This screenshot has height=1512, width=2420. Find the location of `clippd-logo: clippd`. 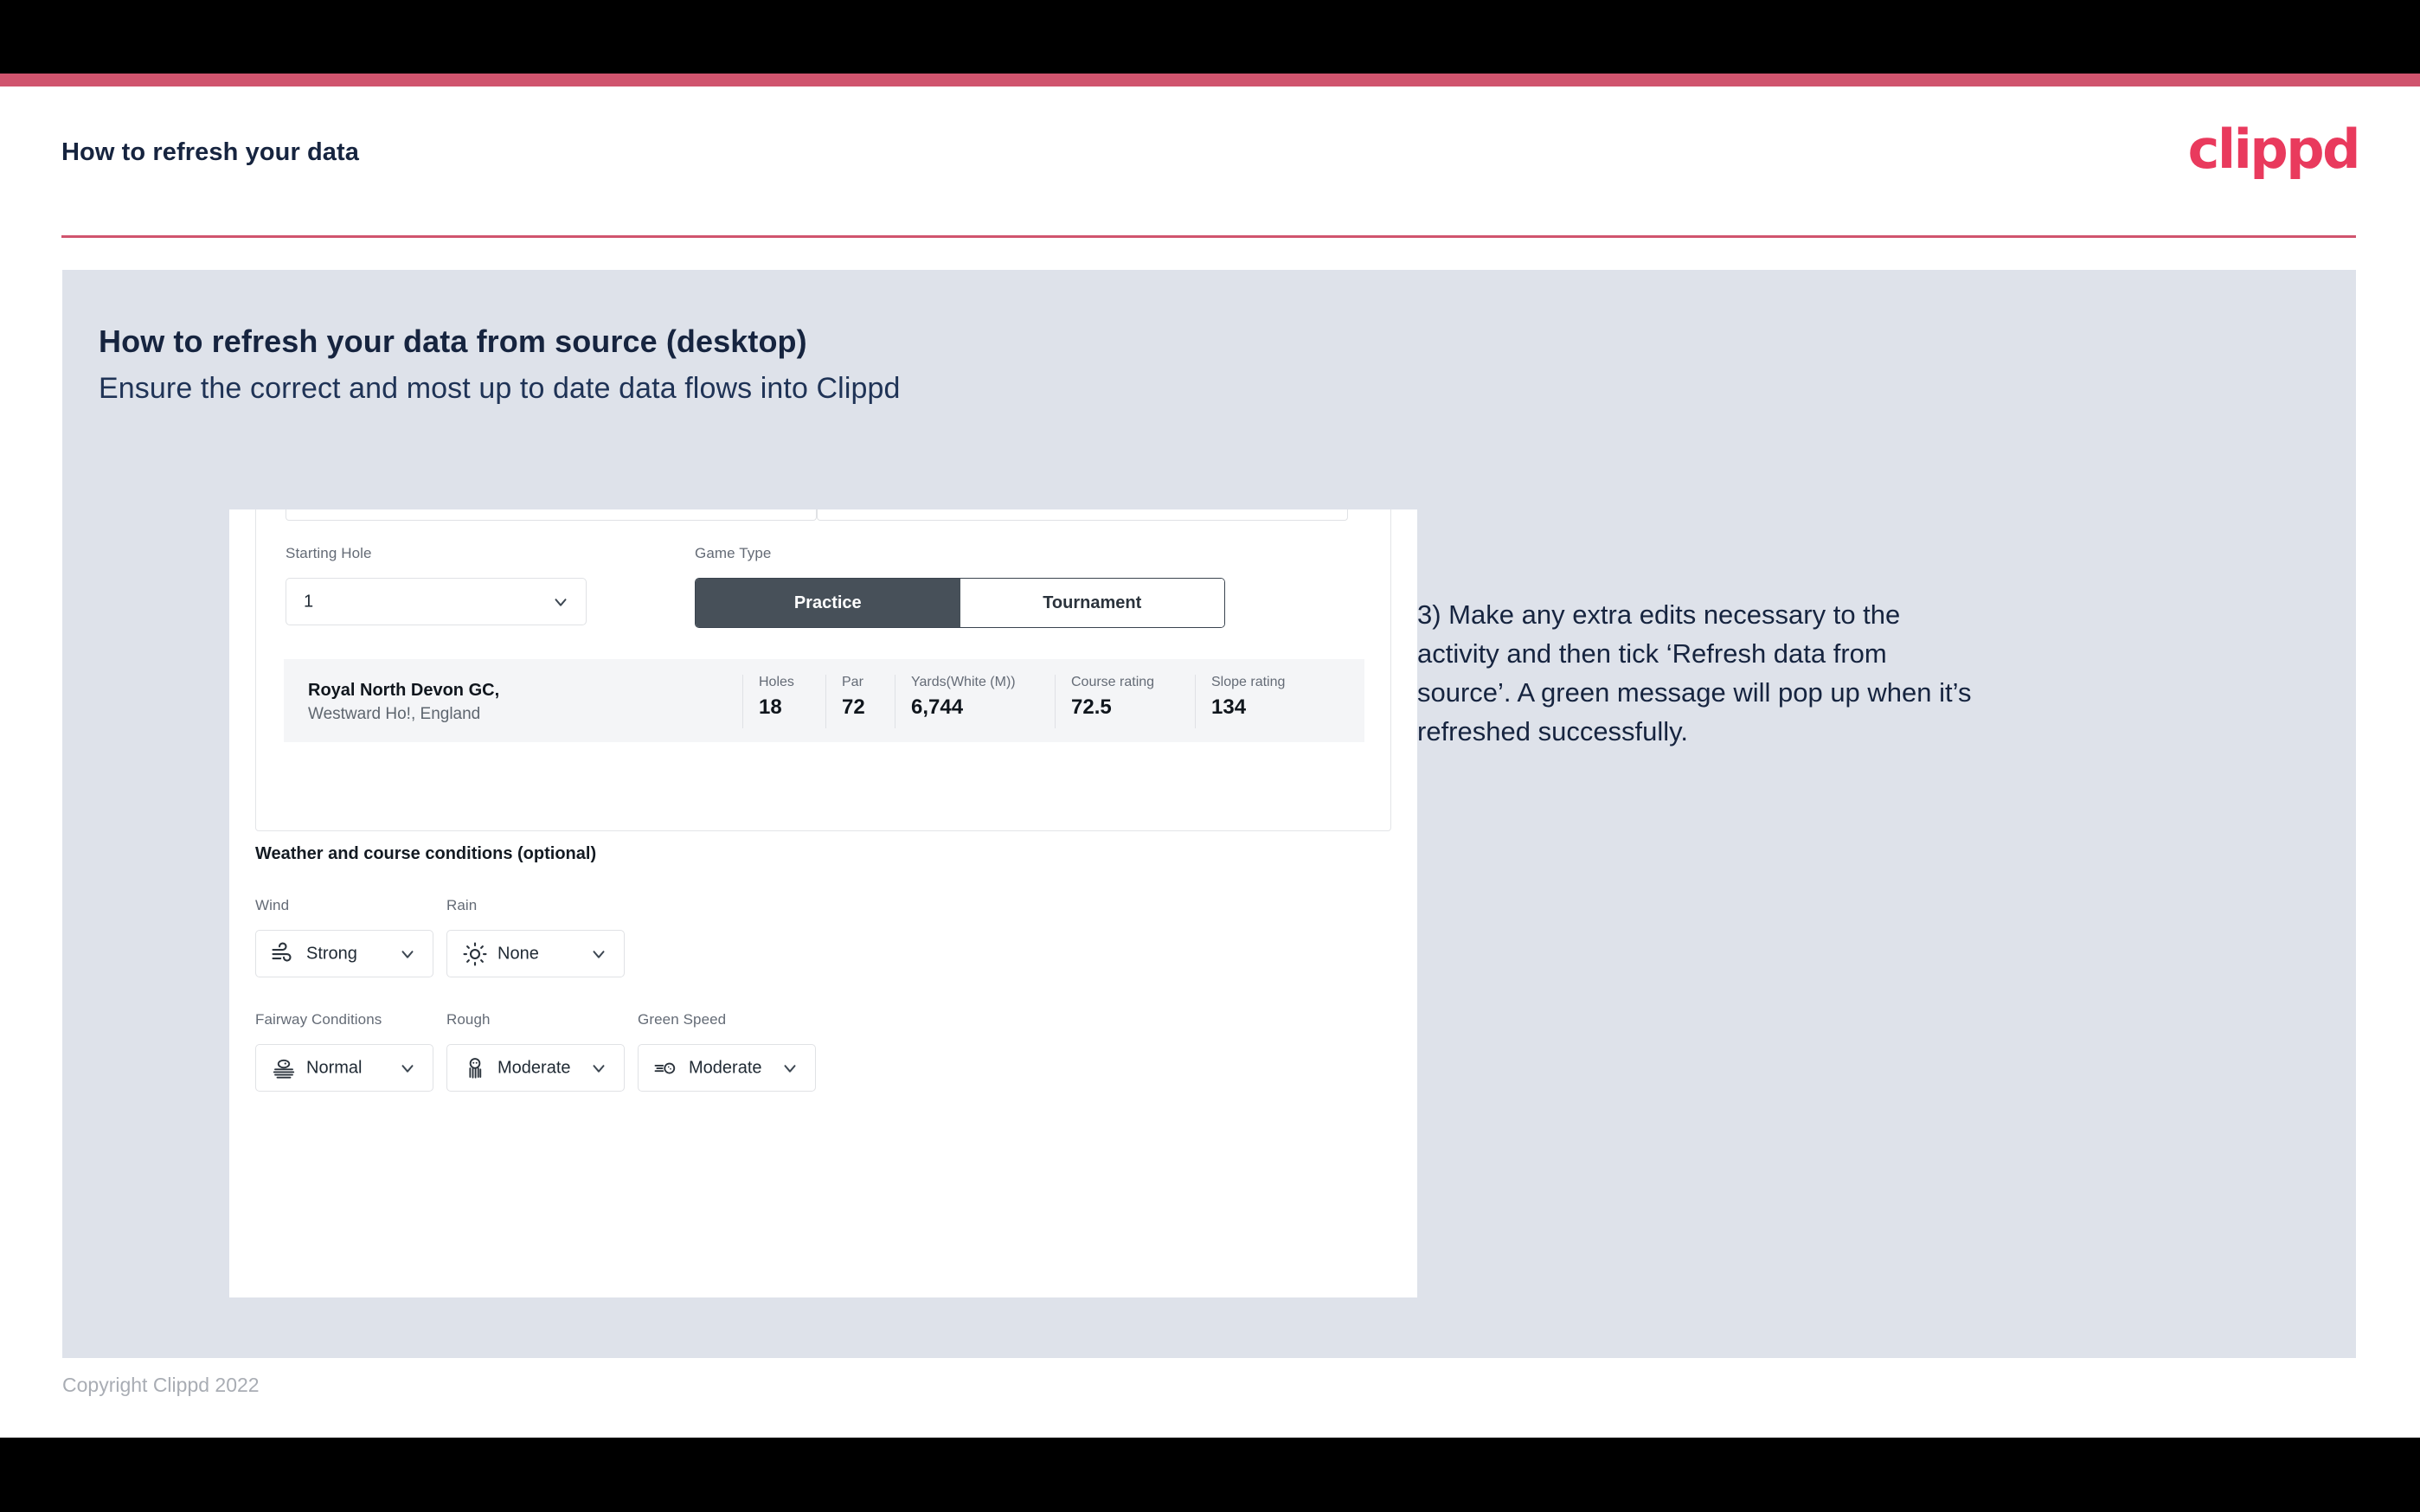

clippd-logo: clippd is located at coordinates (2274, 149).